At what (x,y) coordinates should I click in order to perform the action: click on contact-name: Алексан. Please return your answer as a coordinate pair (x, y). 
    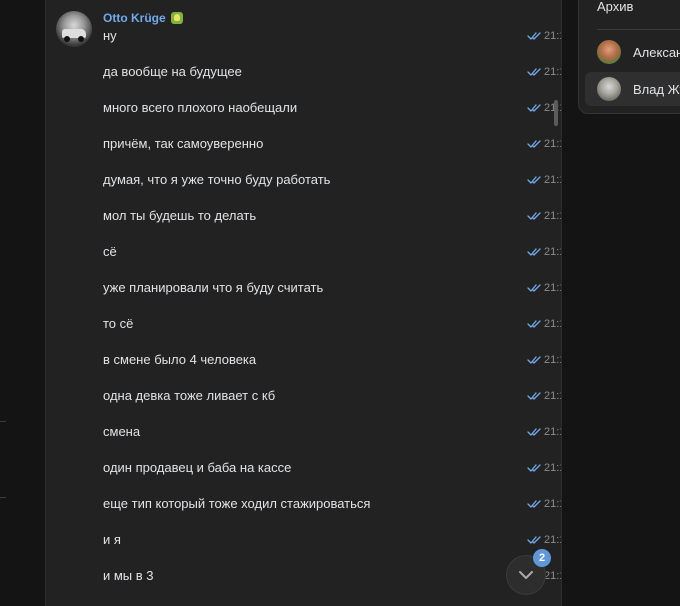
    Looking at the image, I should click on (656, 52).